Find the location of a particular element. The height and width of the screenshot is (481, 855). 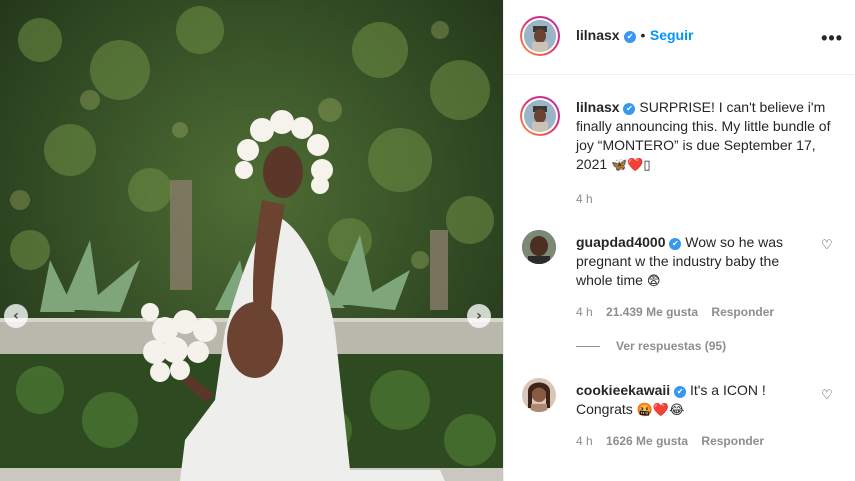

comment-username: guapdad4000 is located at coordinates (620, 242).